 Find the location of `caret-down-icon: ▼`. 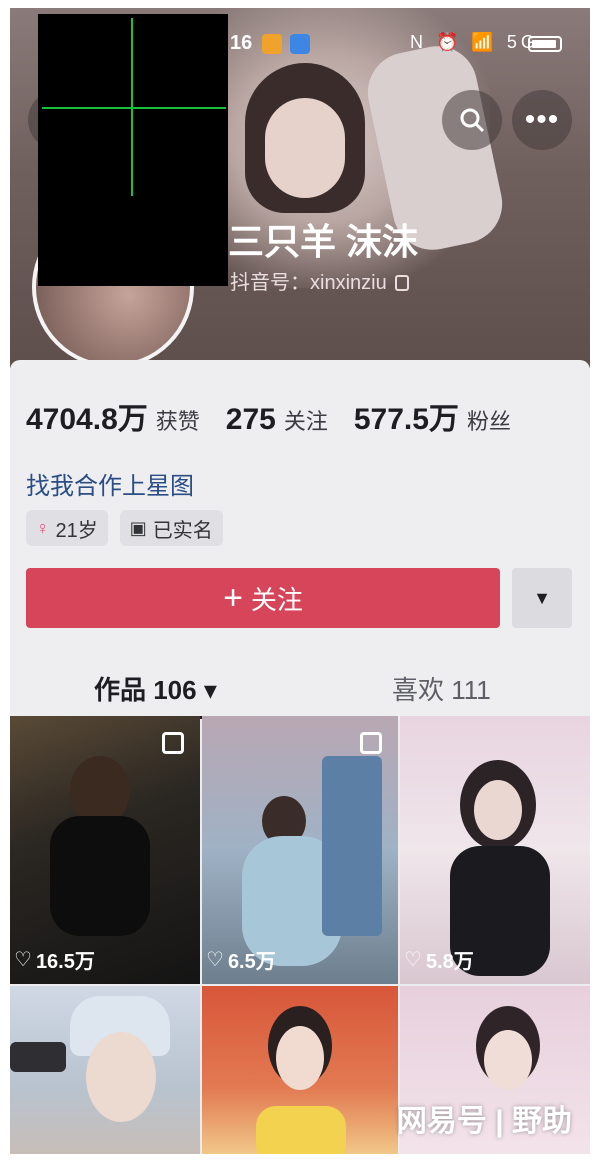

caret-down-icon: ▼ is located at coordinates (542, 597).